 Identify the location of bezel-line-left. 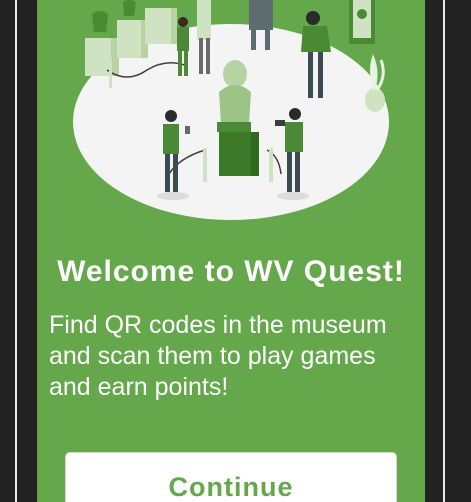
(16, 251).